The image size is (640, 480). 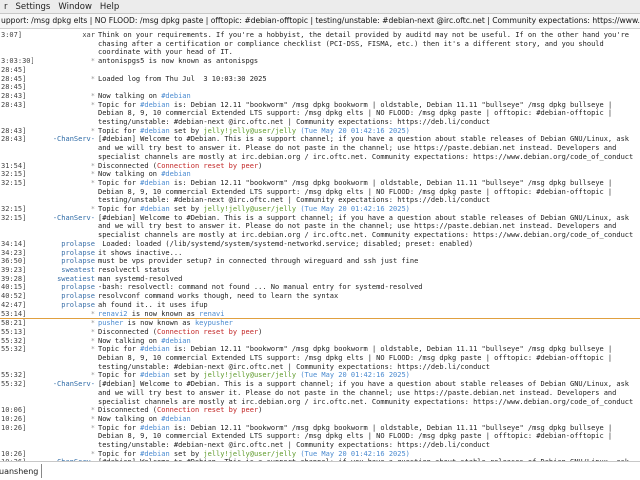 I want to click on input-bar: uansheng, so click(x=320, y=470).